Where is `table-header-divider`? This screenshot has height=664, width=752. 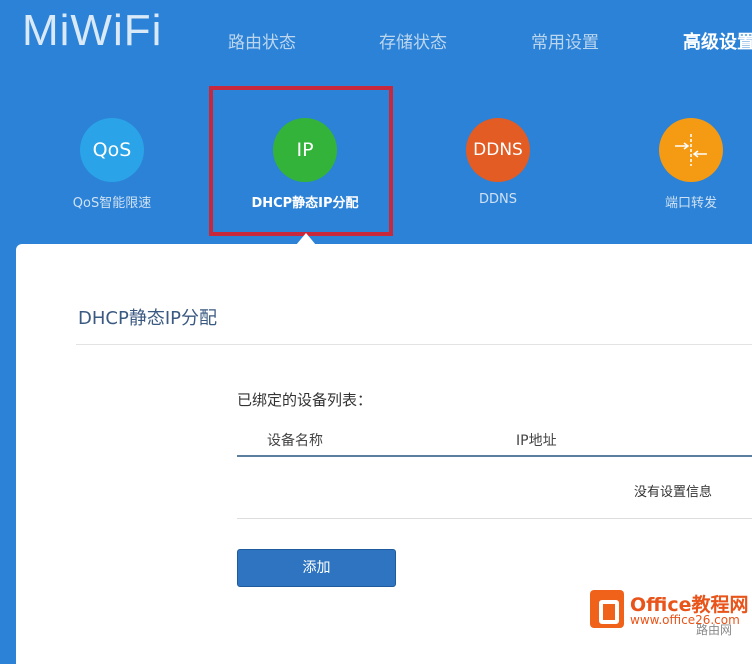 table-header-divider is located at coordinates (494, 456).